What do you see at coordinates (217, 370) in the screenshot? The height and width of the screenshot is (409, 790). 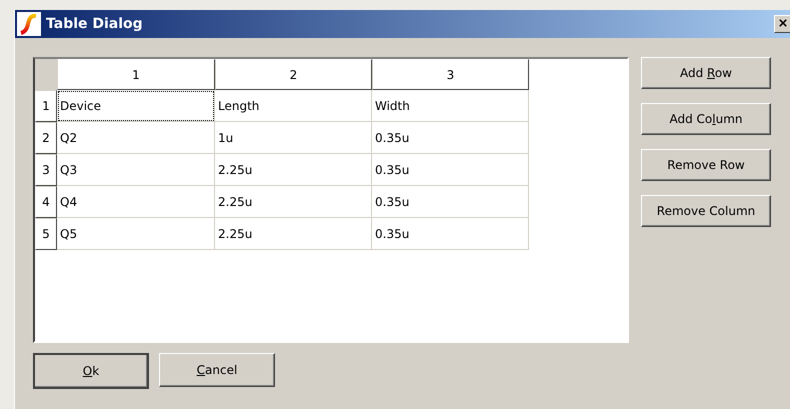 I see `cancel-button: Cancel` at bounding box center [217, 370].